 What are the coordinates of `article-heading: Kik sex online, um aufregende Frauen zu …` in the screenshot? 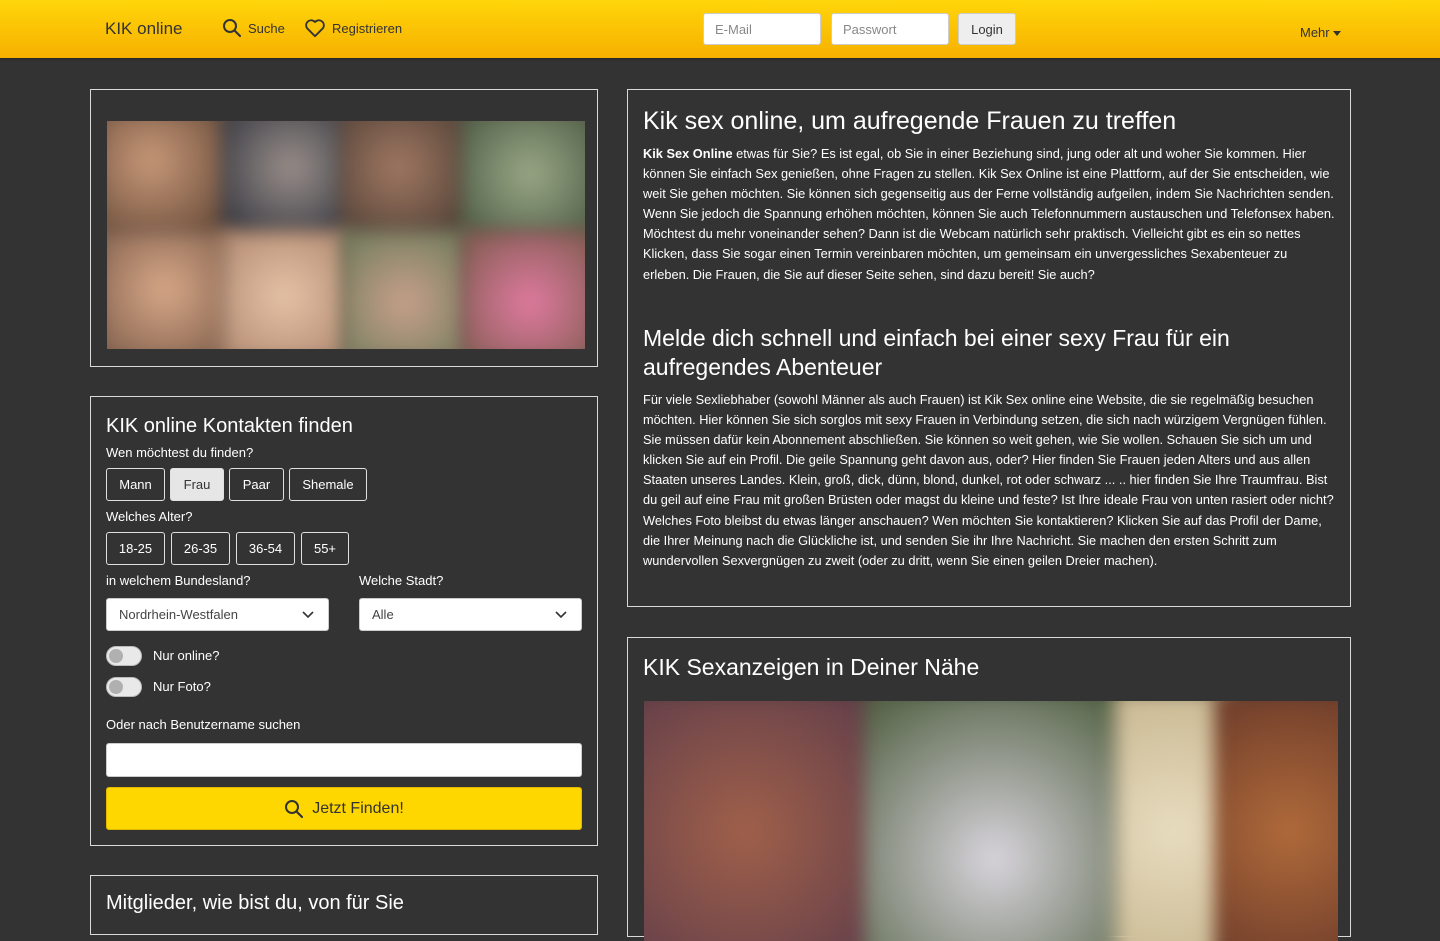 It's located at (910, 121).